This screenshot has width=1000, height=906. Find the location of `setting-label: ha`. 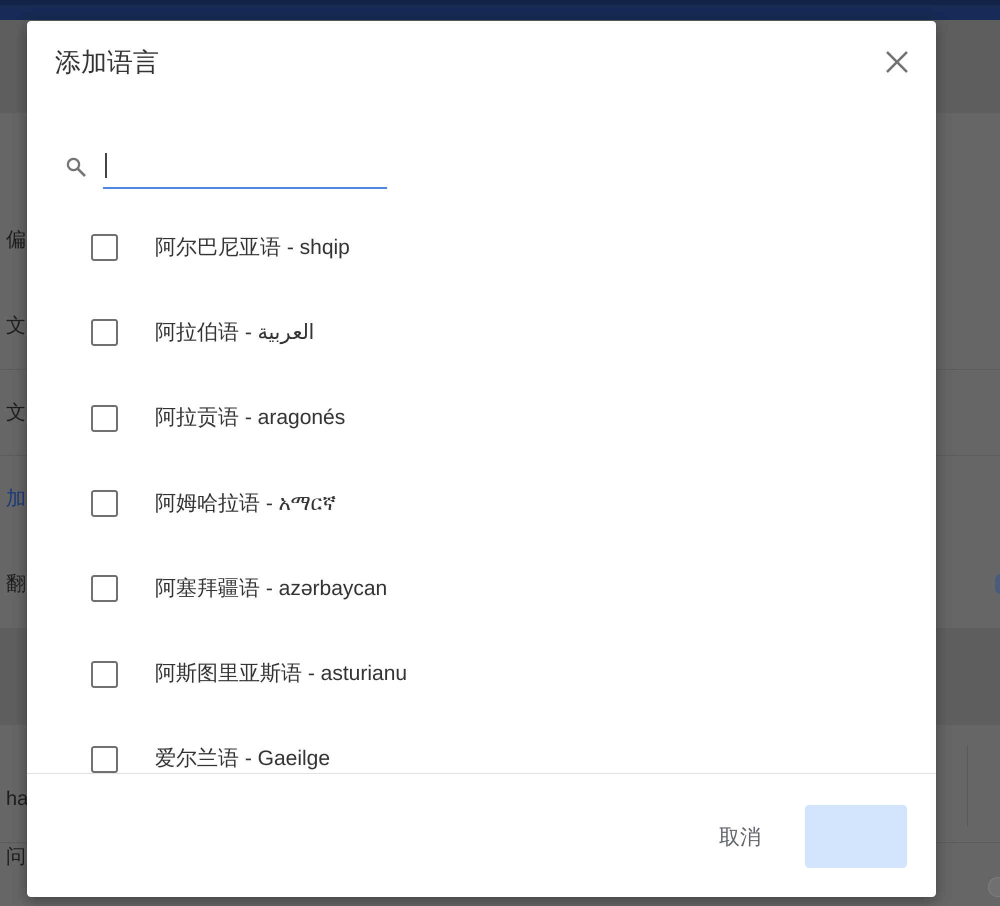

setting-label: ha is located at coordinates (17, 799).